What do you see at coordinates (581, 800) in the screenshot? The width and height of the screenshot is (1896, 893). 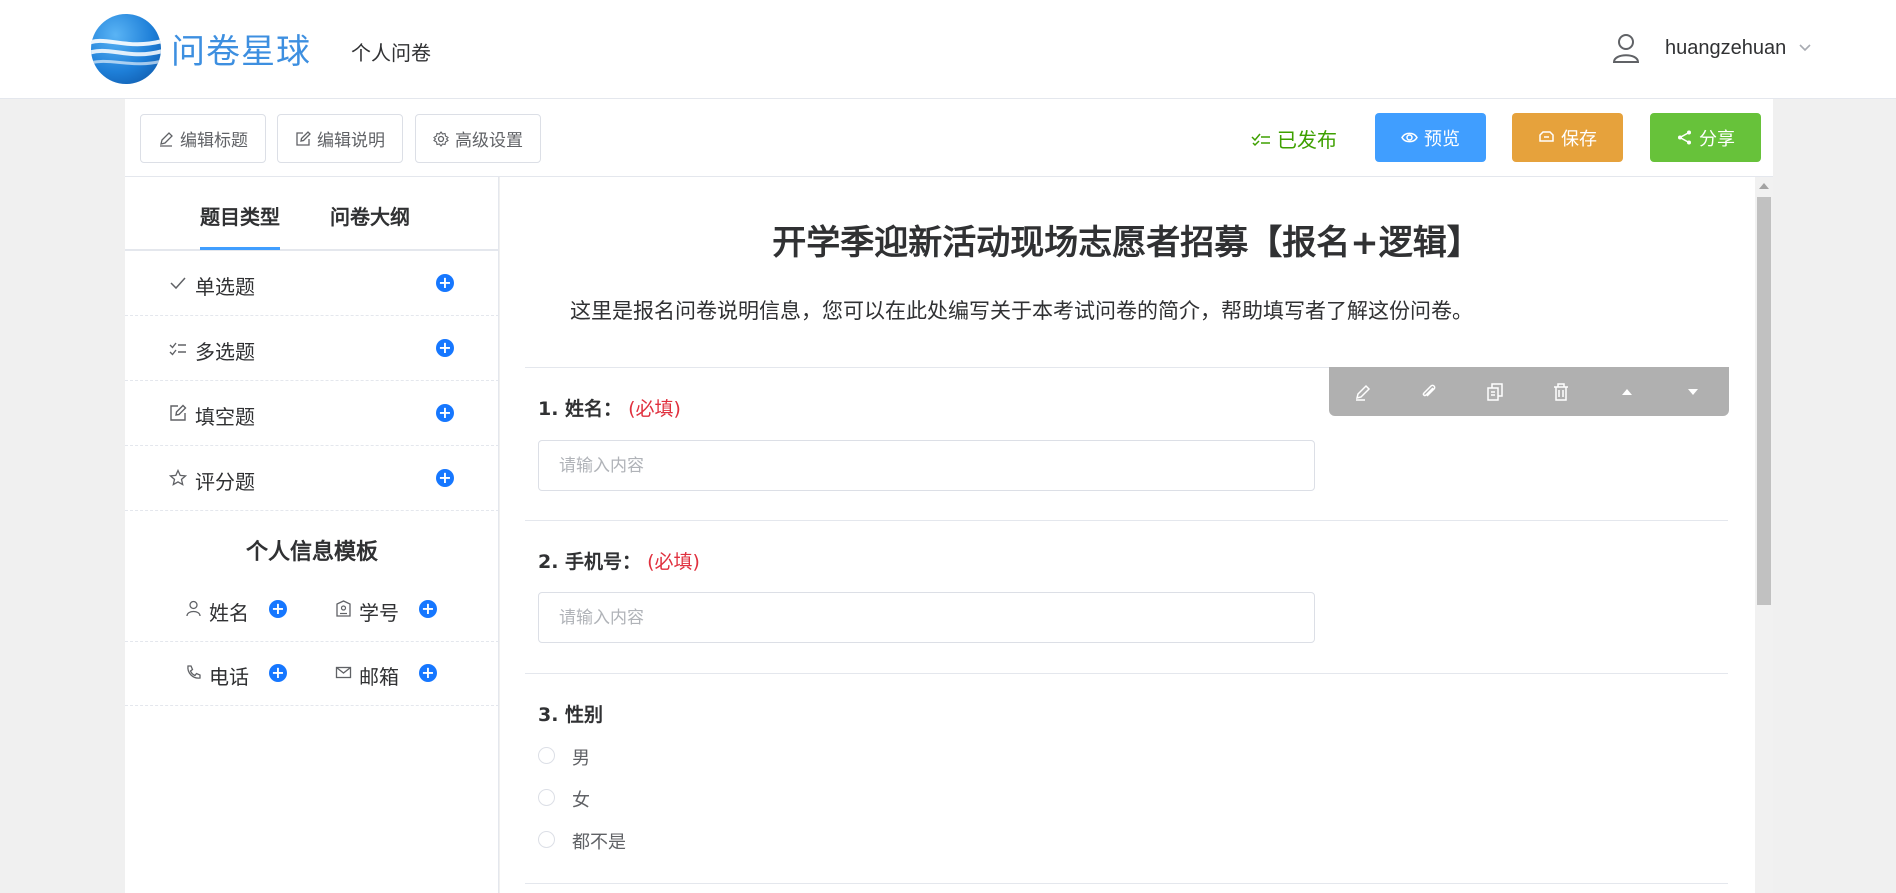 I see `radio-label: 女` at bounding box center [581, 800].